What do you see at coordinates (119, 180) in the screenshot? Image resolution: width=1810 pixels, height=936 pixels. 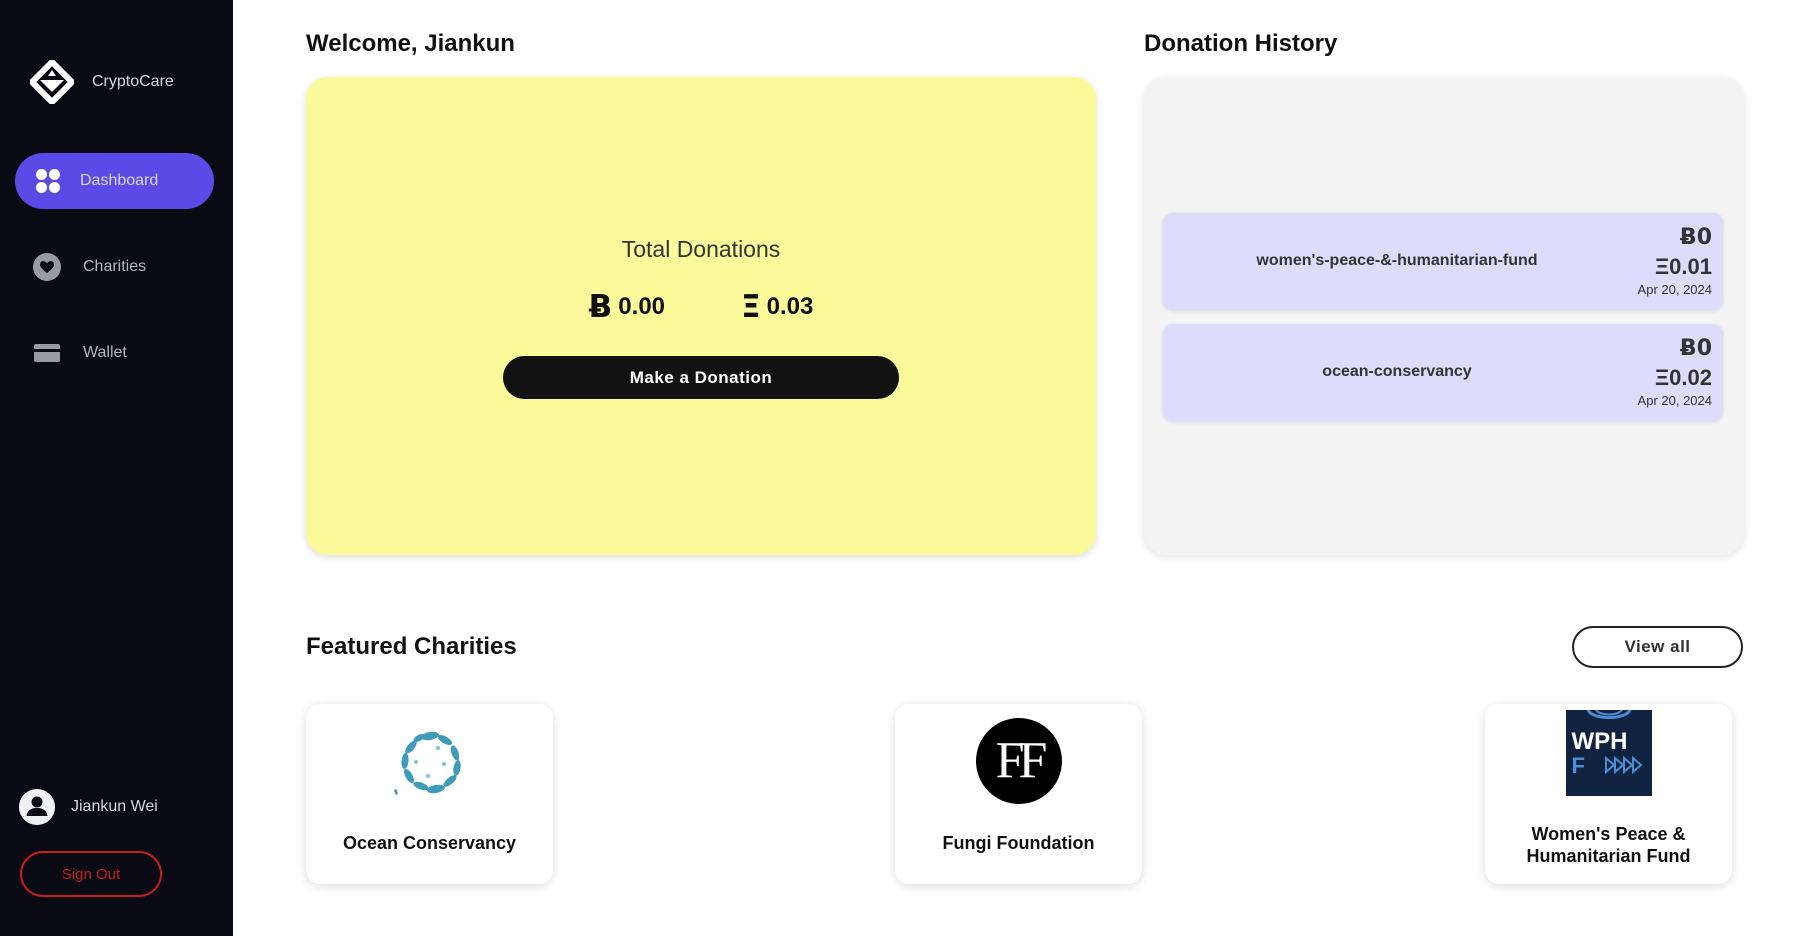 I see `sidebar-item-label: Dashboard` at bounding box center [119, 180].